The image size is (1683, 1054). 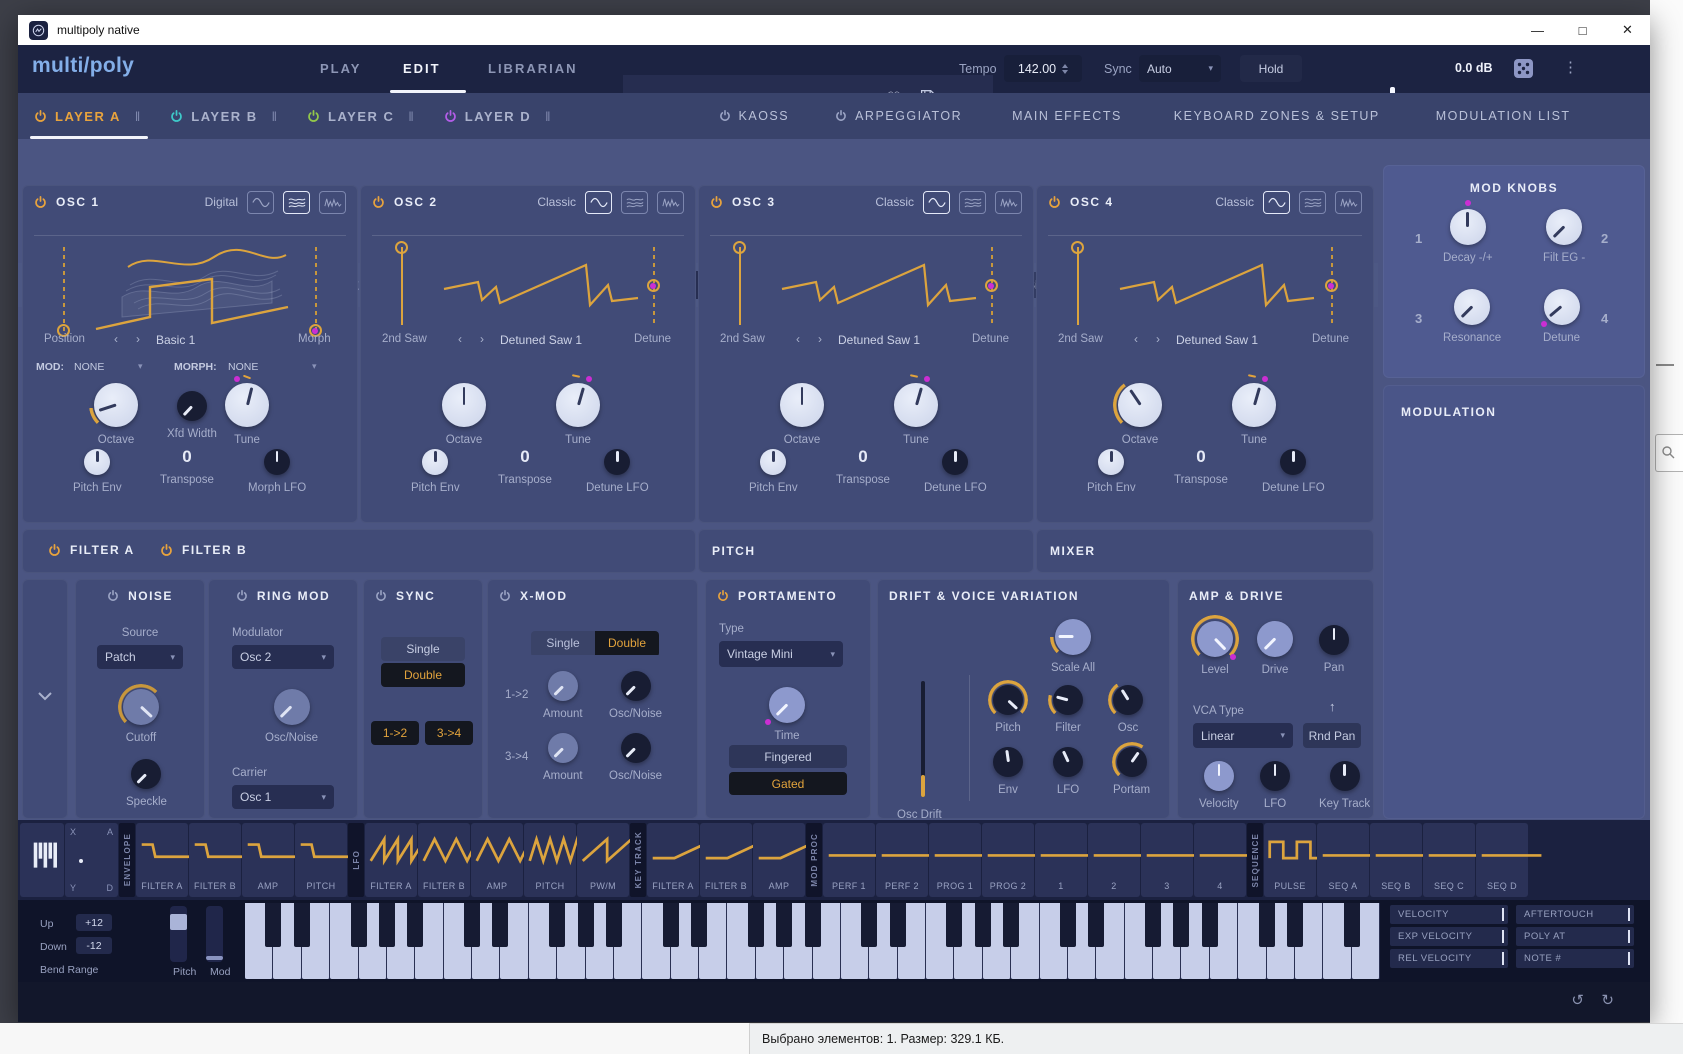 What do you see at coordinates (820, 339) in the screenshot?
I see `osc3-wave-next-icon: ›` at bounding box center [820, 339].